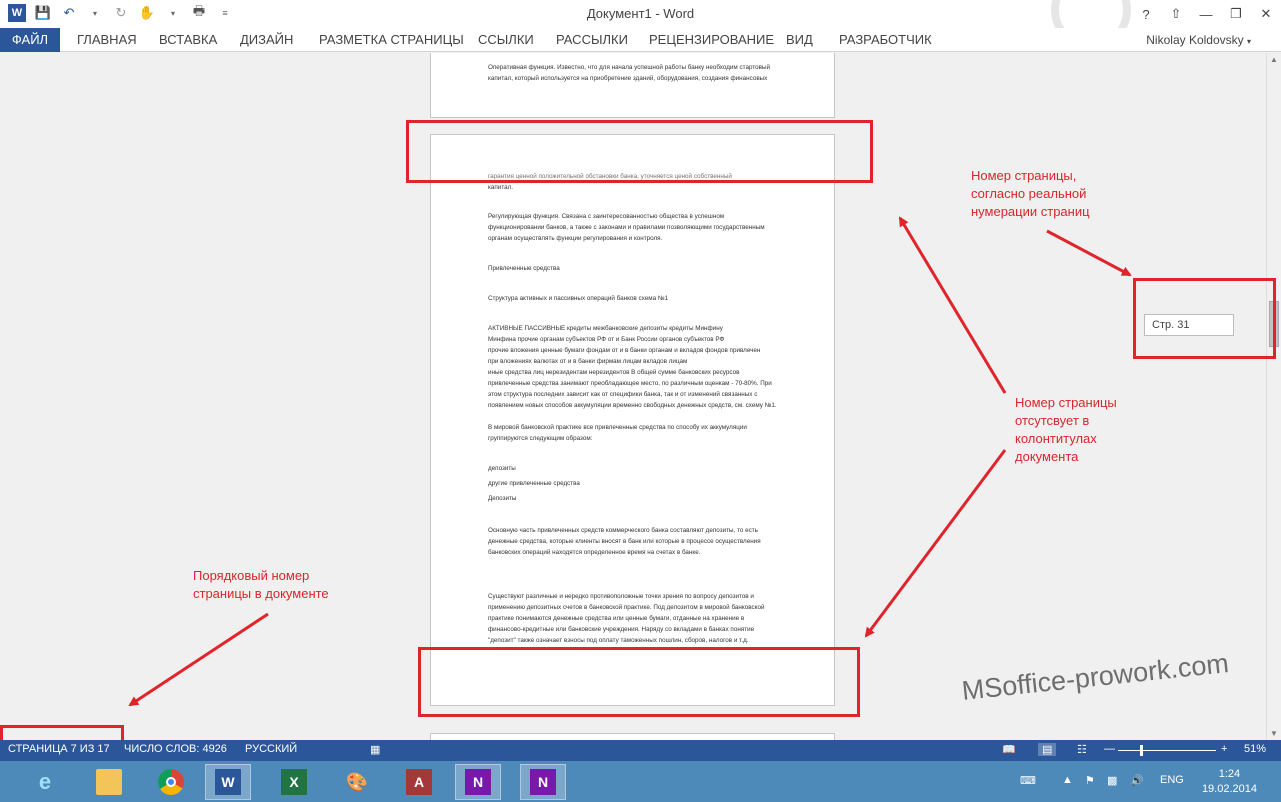  What do you see at coordinates (1109, 749) in the screenshot?
I see `zoom-out-icon: —` at bounding box center [1109, 749].